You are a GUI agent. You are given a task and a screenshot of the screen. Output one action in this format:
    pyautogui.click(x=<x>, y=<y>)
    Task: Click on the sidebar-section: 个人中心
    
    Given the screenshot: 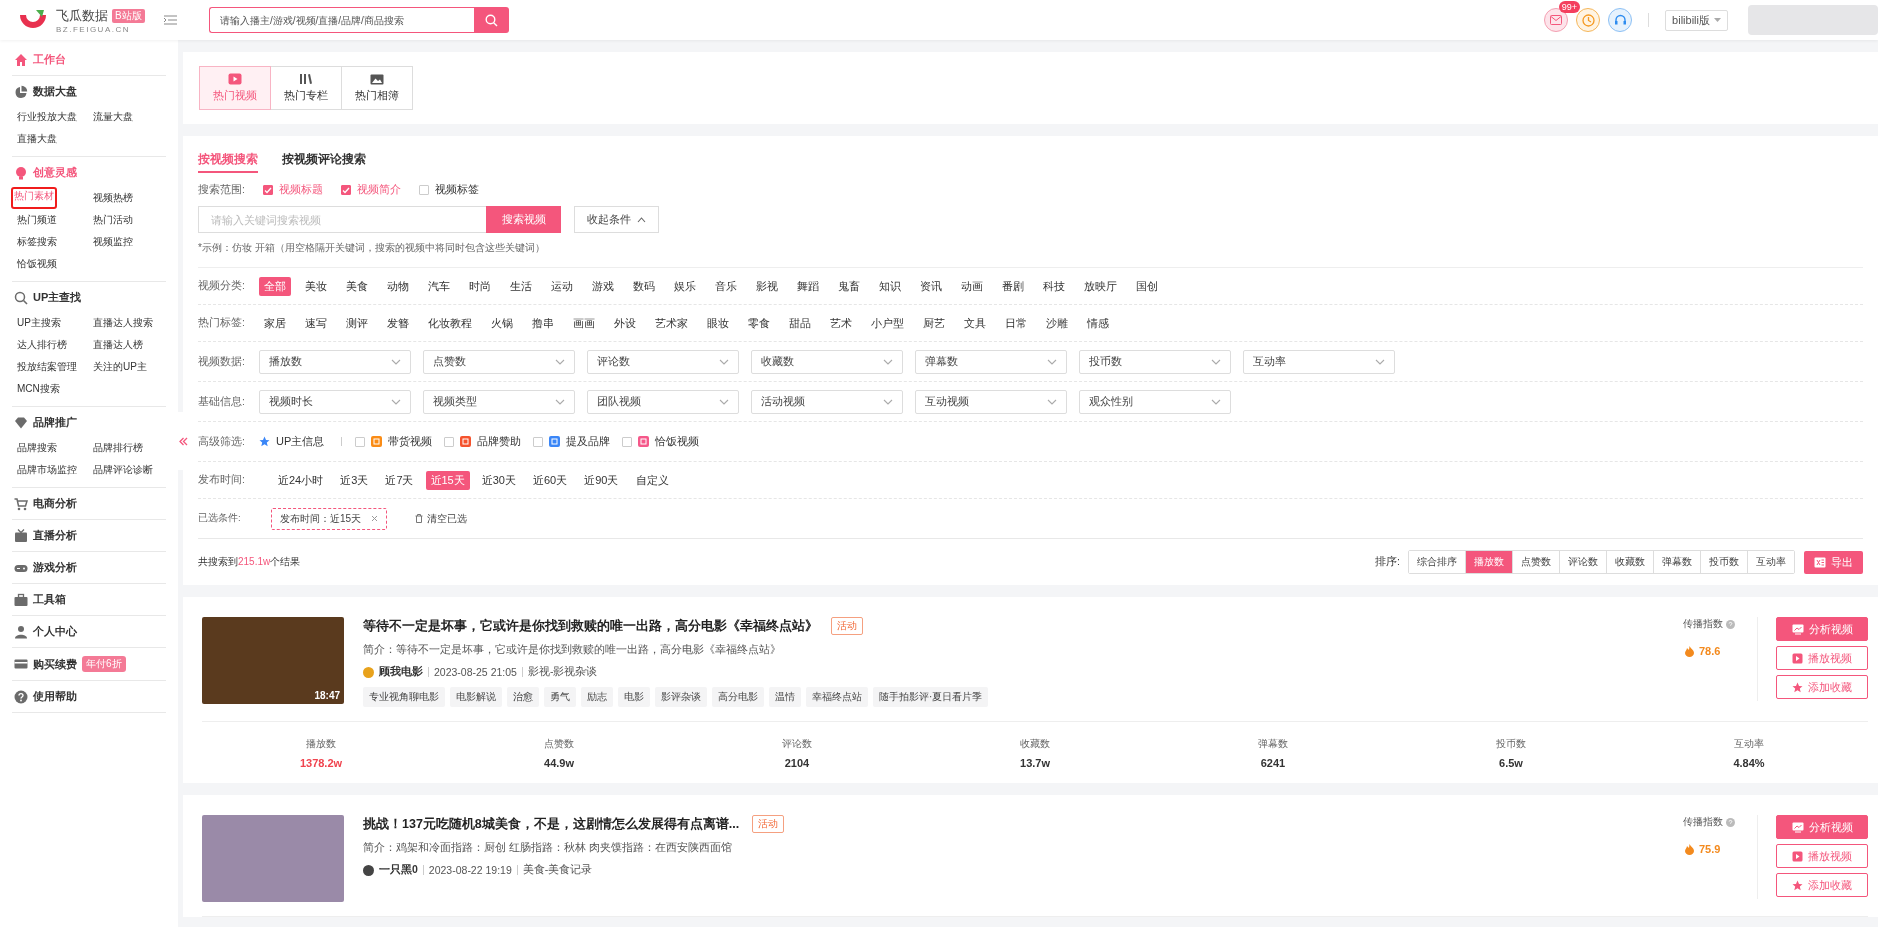 What is the action you would take?
    pyautogui.click(x=89, y=631)
    